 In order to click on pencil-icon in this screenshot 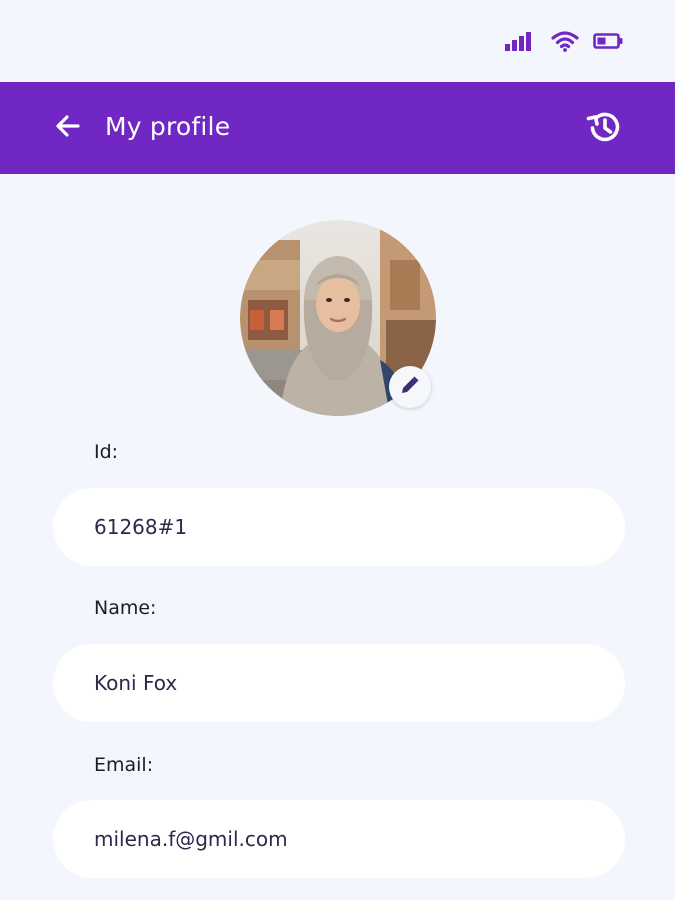, I will do `click(410, 387)`.